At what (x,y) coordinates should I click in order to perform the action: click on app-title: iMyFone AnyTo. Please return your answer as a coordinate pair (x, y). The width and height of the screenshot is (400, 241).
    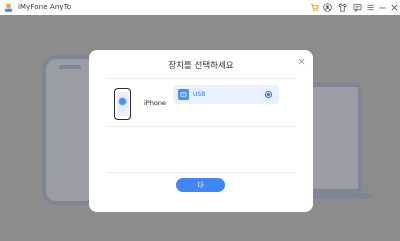
    Looking at the image, I should click on (45, 7).